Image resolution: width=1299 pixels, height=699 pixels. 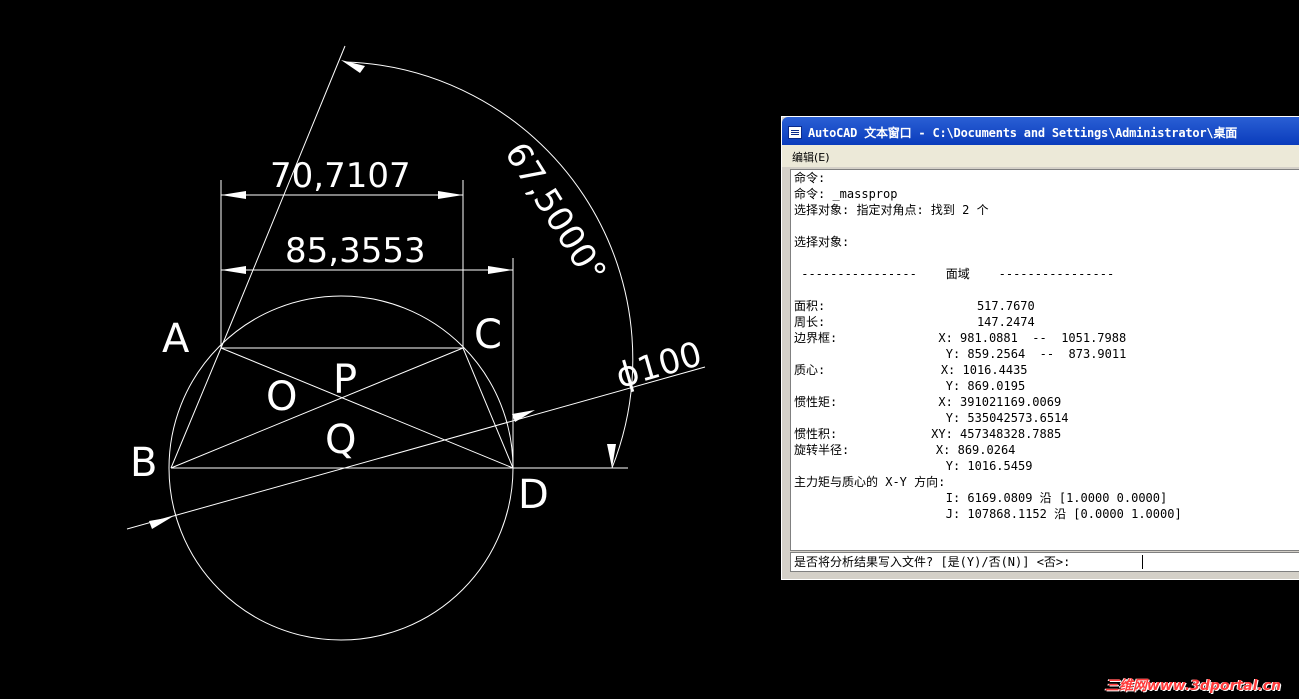 What do you see at coordinates (345, 380) in the screenshot?
I see `point-label-p: P` at bounding box center [345, 380].